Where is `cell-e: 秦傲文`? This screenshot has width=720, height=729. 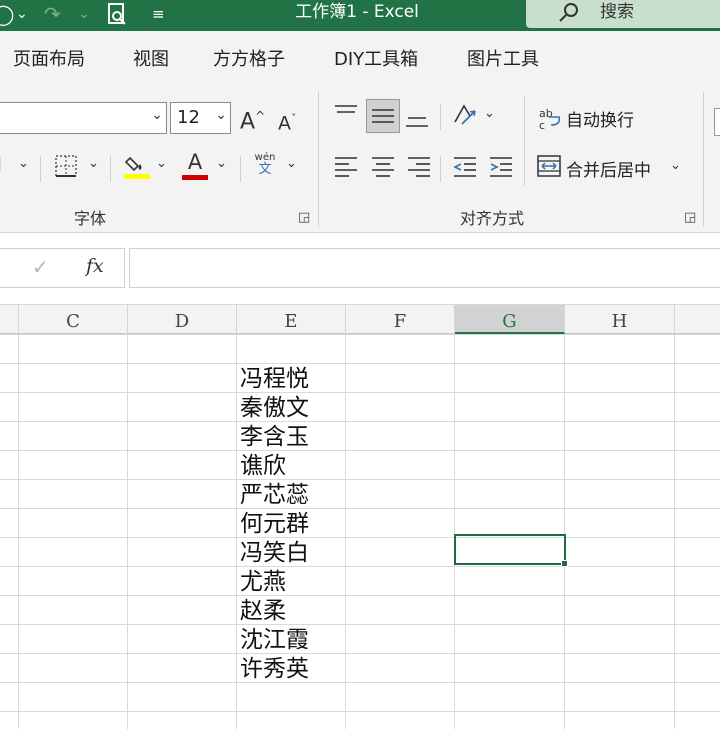
cell-e: 秦傲文 is located at coordinates (295, 408).